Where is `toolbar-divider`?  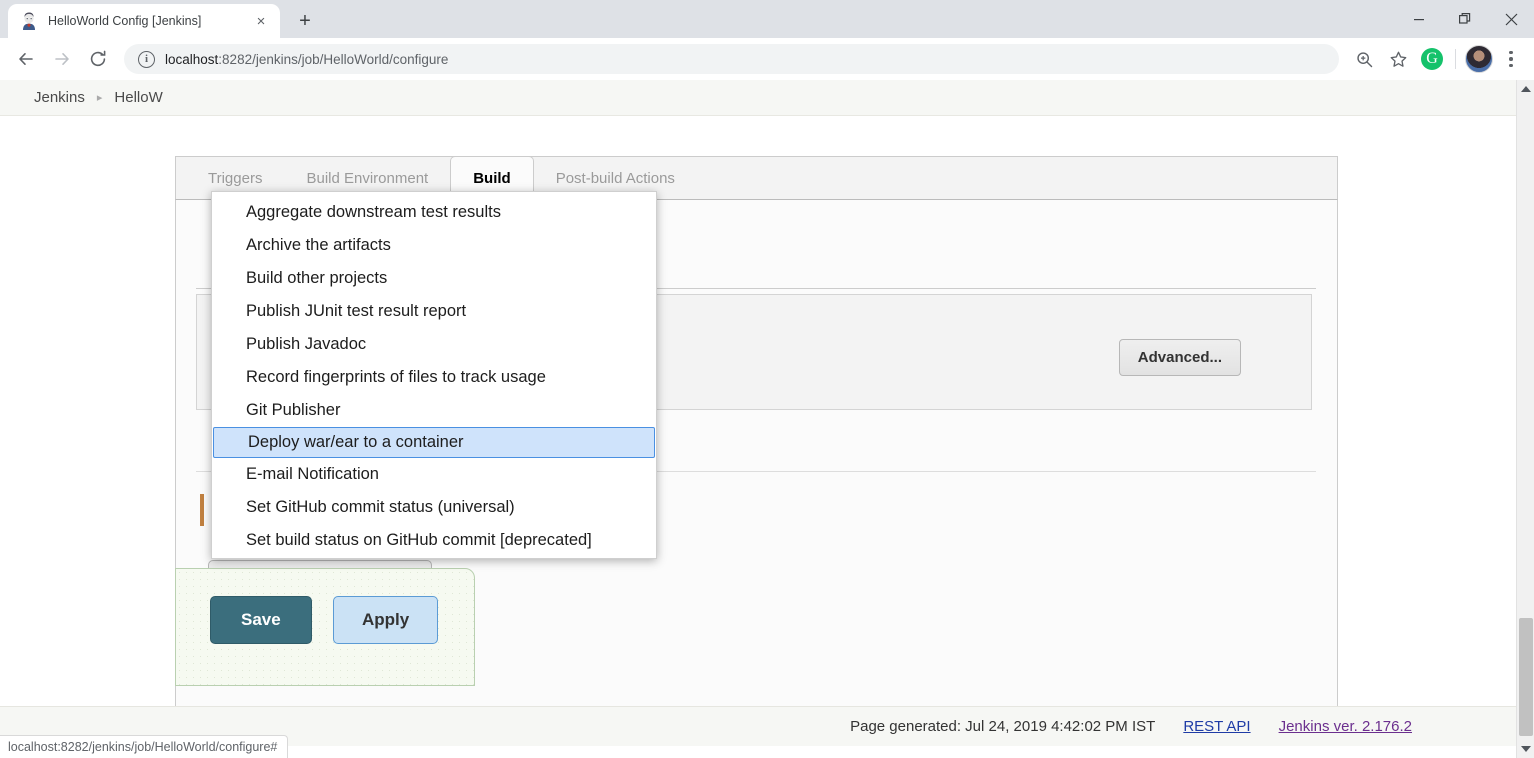
toolbar-divider is located at coordinates (1455, 59).